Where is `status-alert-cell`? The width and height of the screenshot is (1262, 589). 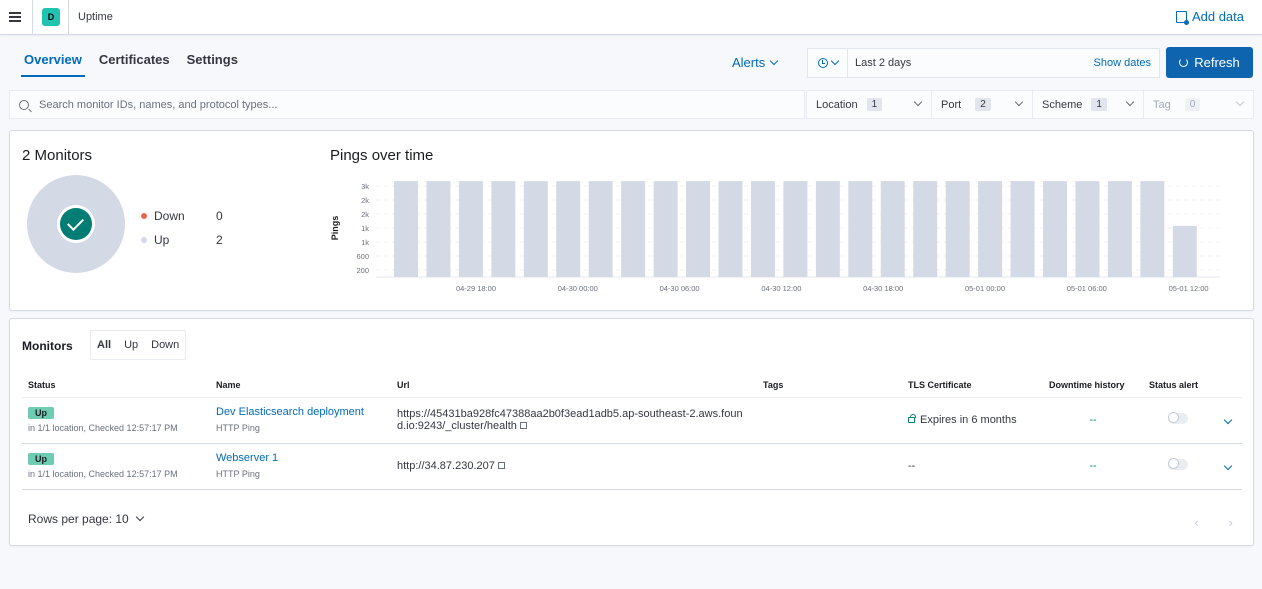 status-alert-cell is located at coordinates (1178, 420).